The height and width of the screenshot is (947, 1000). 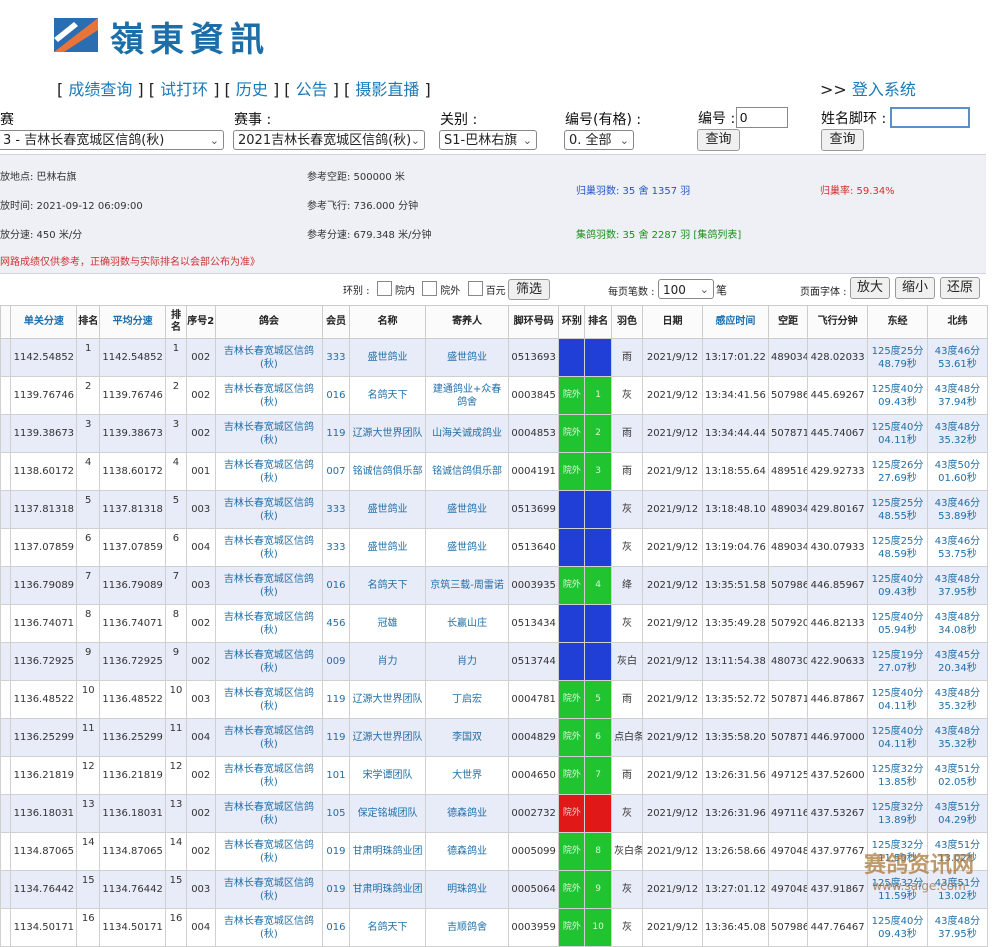 I want to click on cell-member: 105, so click(x=336, y=813).